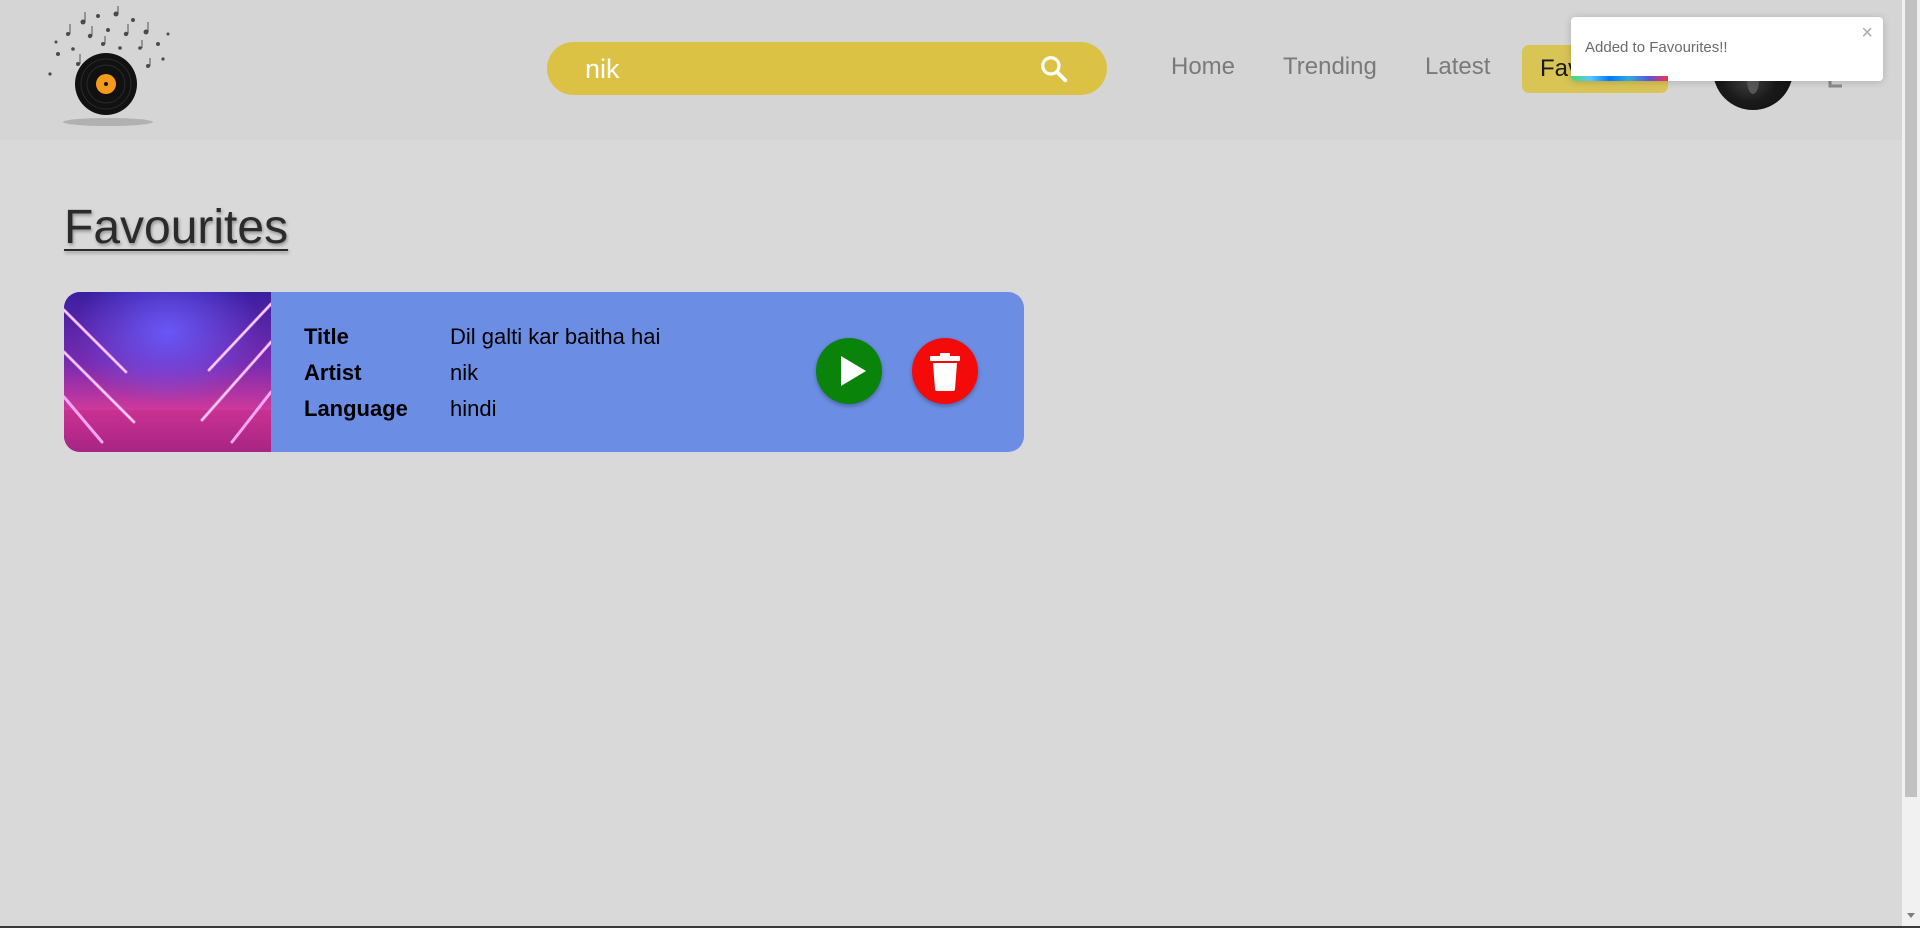 Image resolution: width=1920 pixels, height=928 pixels. Describe the element at coordinates (356, 408) in the screenshot. I see `language-label: Language` at that location.